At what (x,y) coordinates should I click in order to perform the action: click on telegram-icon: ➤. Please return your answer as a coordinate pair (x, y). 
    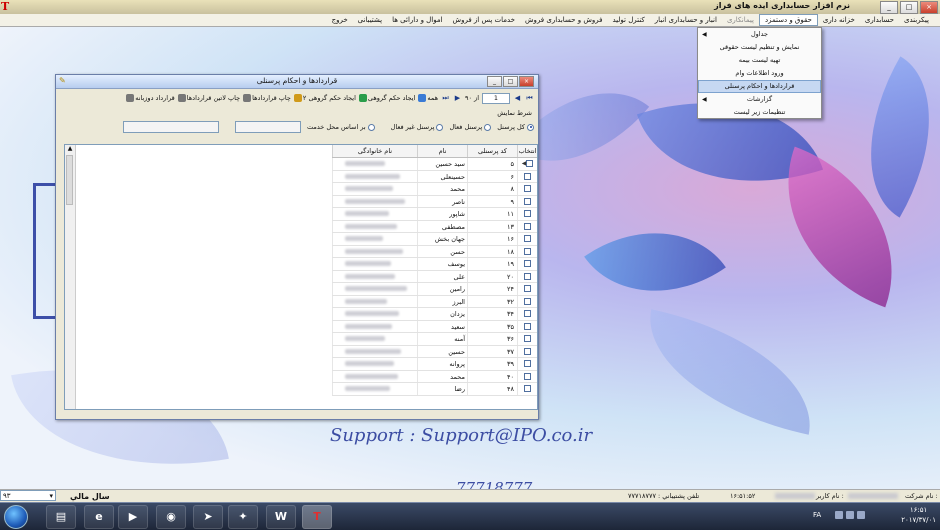
    Looking at the image, I should click on (208, 517).